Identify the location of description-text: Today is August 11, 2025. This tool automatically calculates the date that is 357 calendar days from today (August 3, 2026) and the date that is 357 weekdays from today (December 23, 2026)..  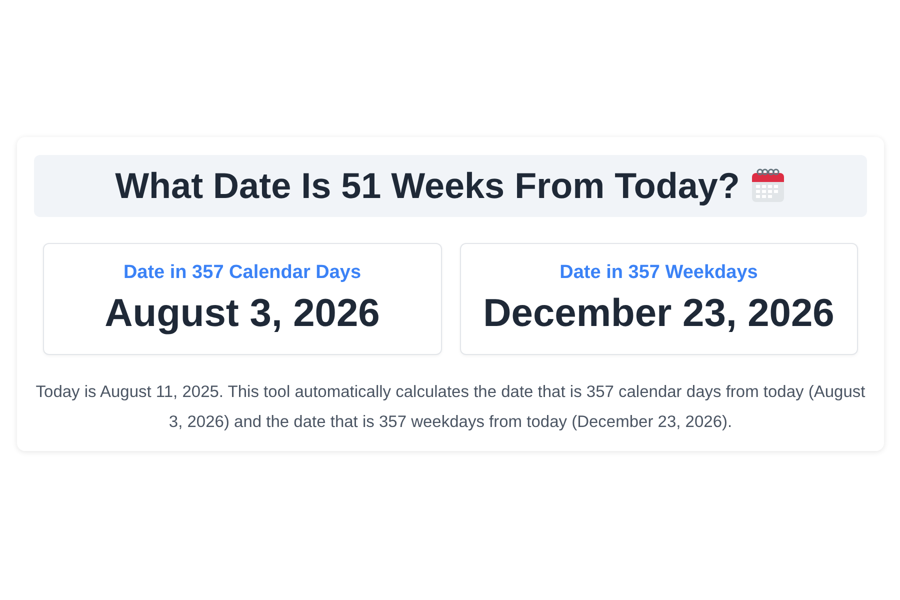
(450, 407).